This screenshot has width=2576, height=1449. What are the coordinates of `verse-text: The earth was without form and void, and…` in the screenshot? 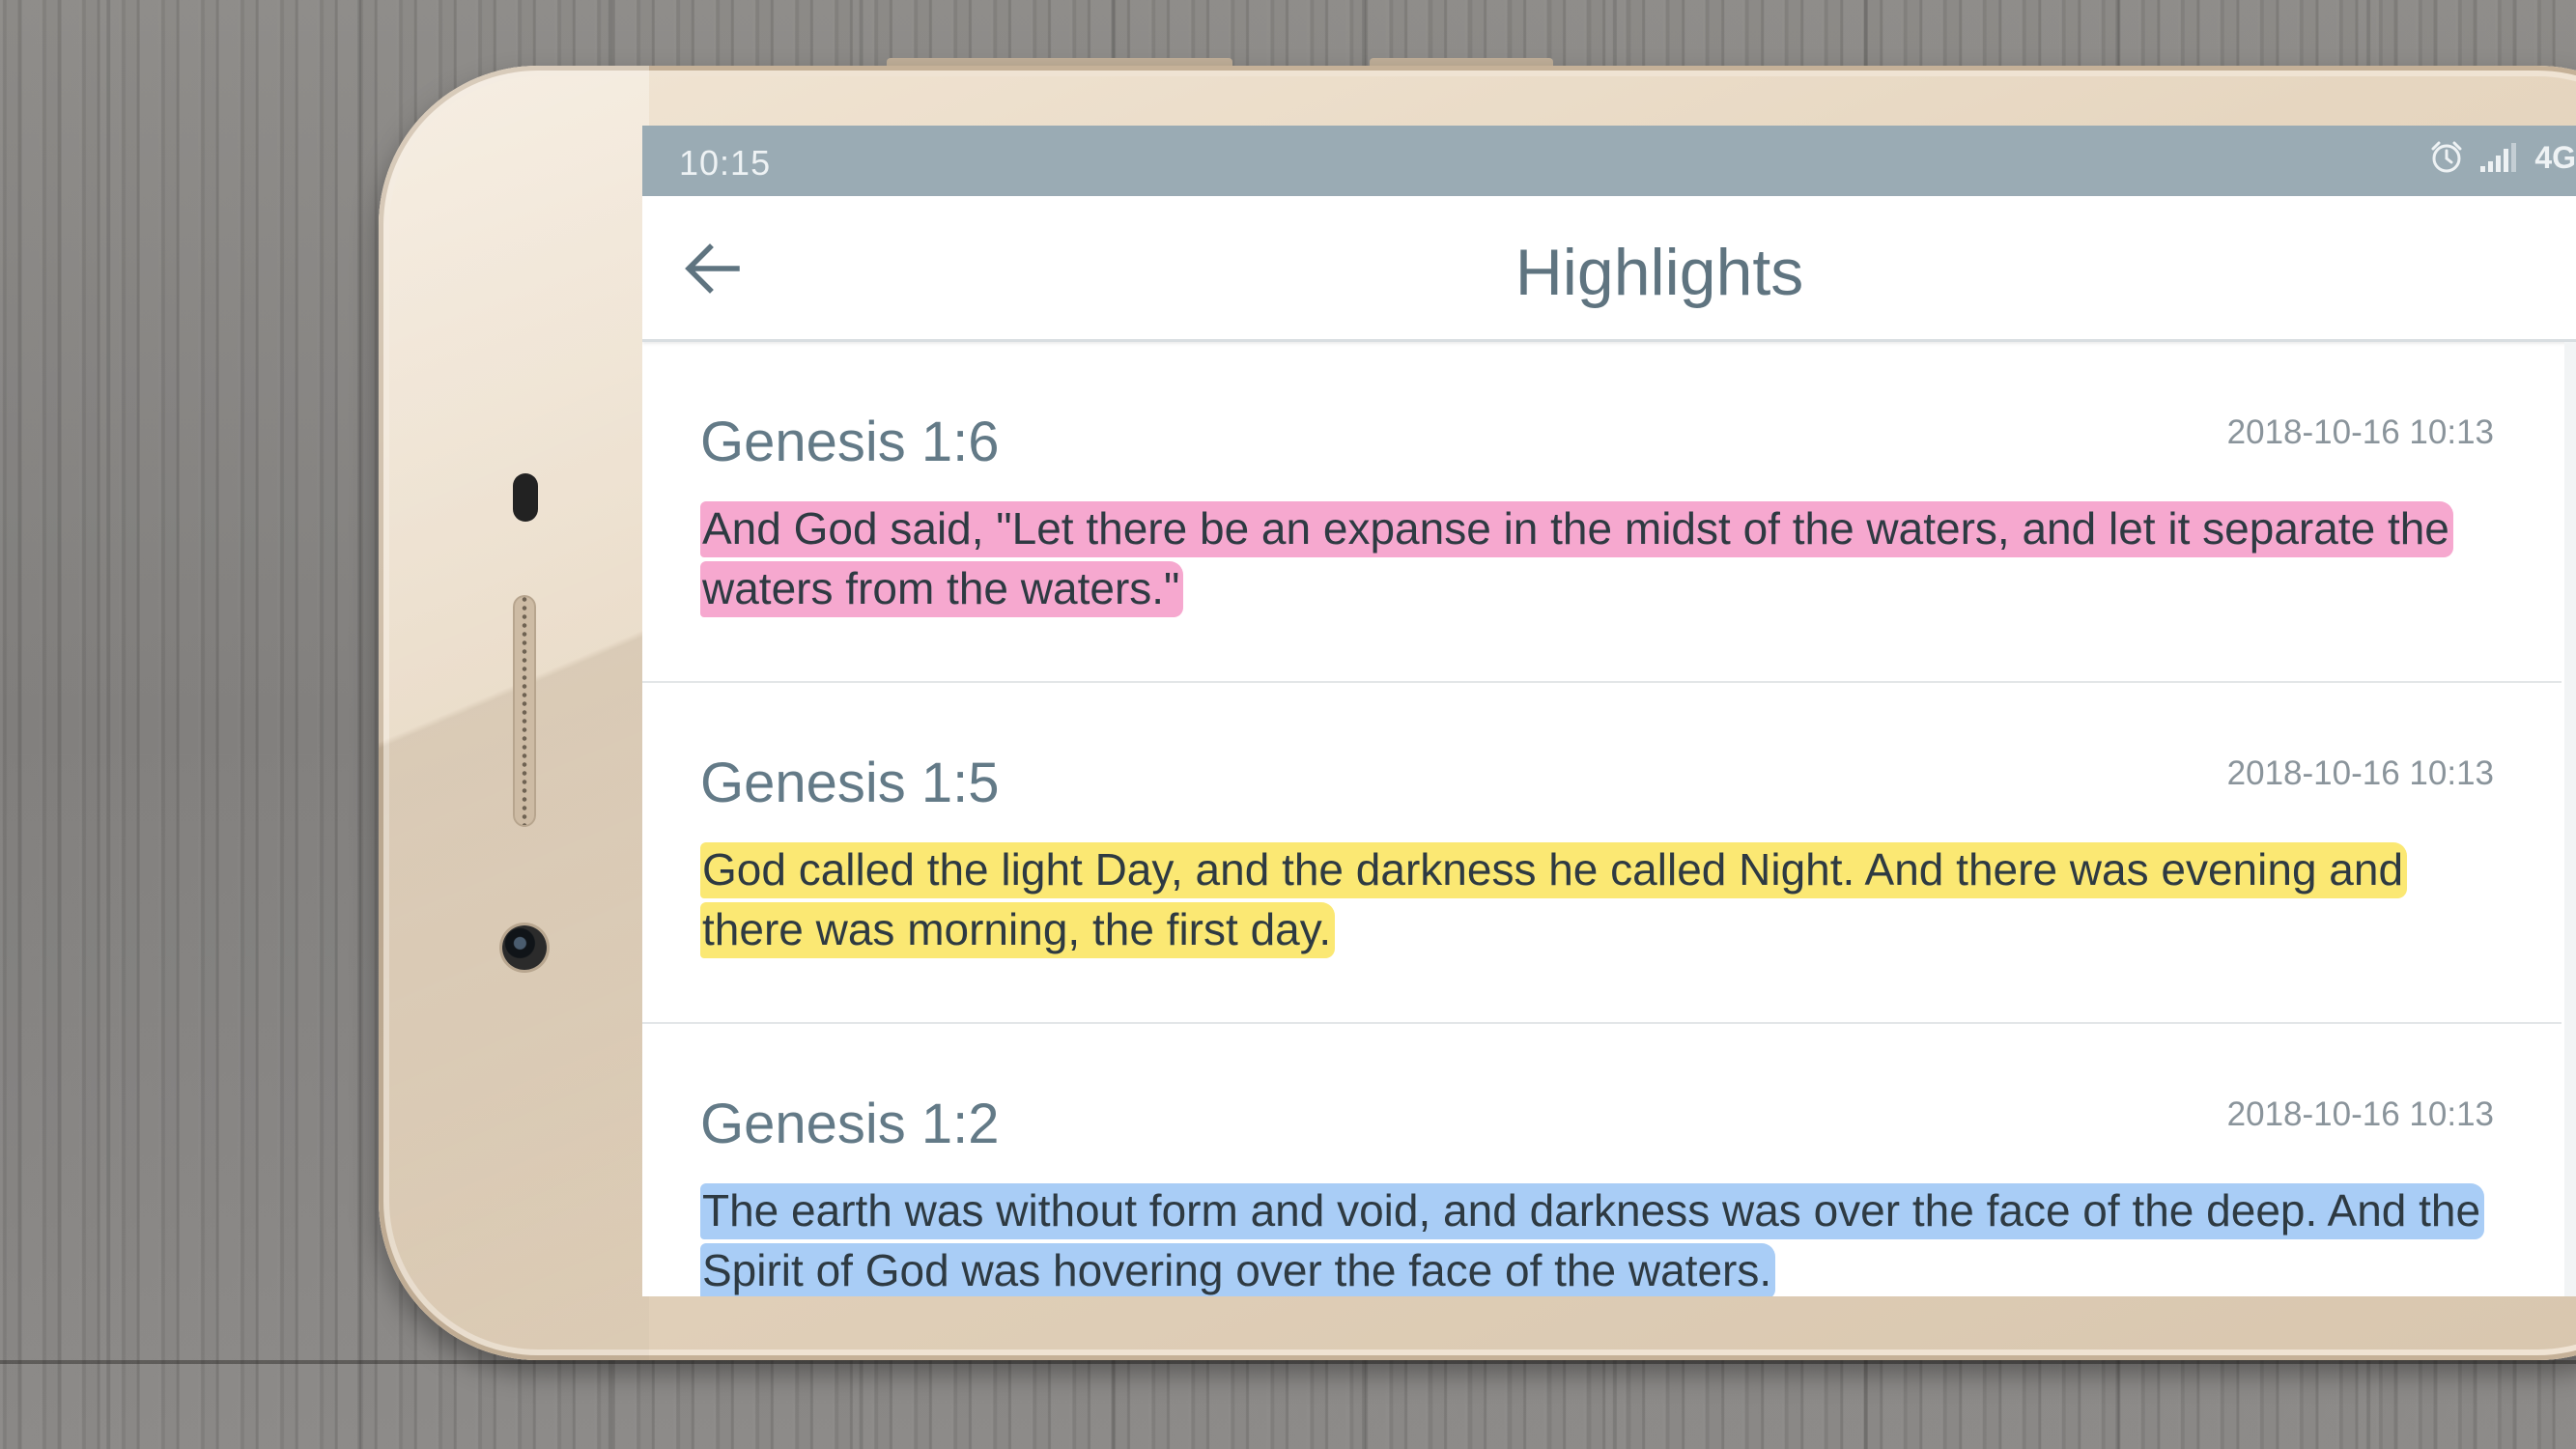 It's located at (1603, 1238).